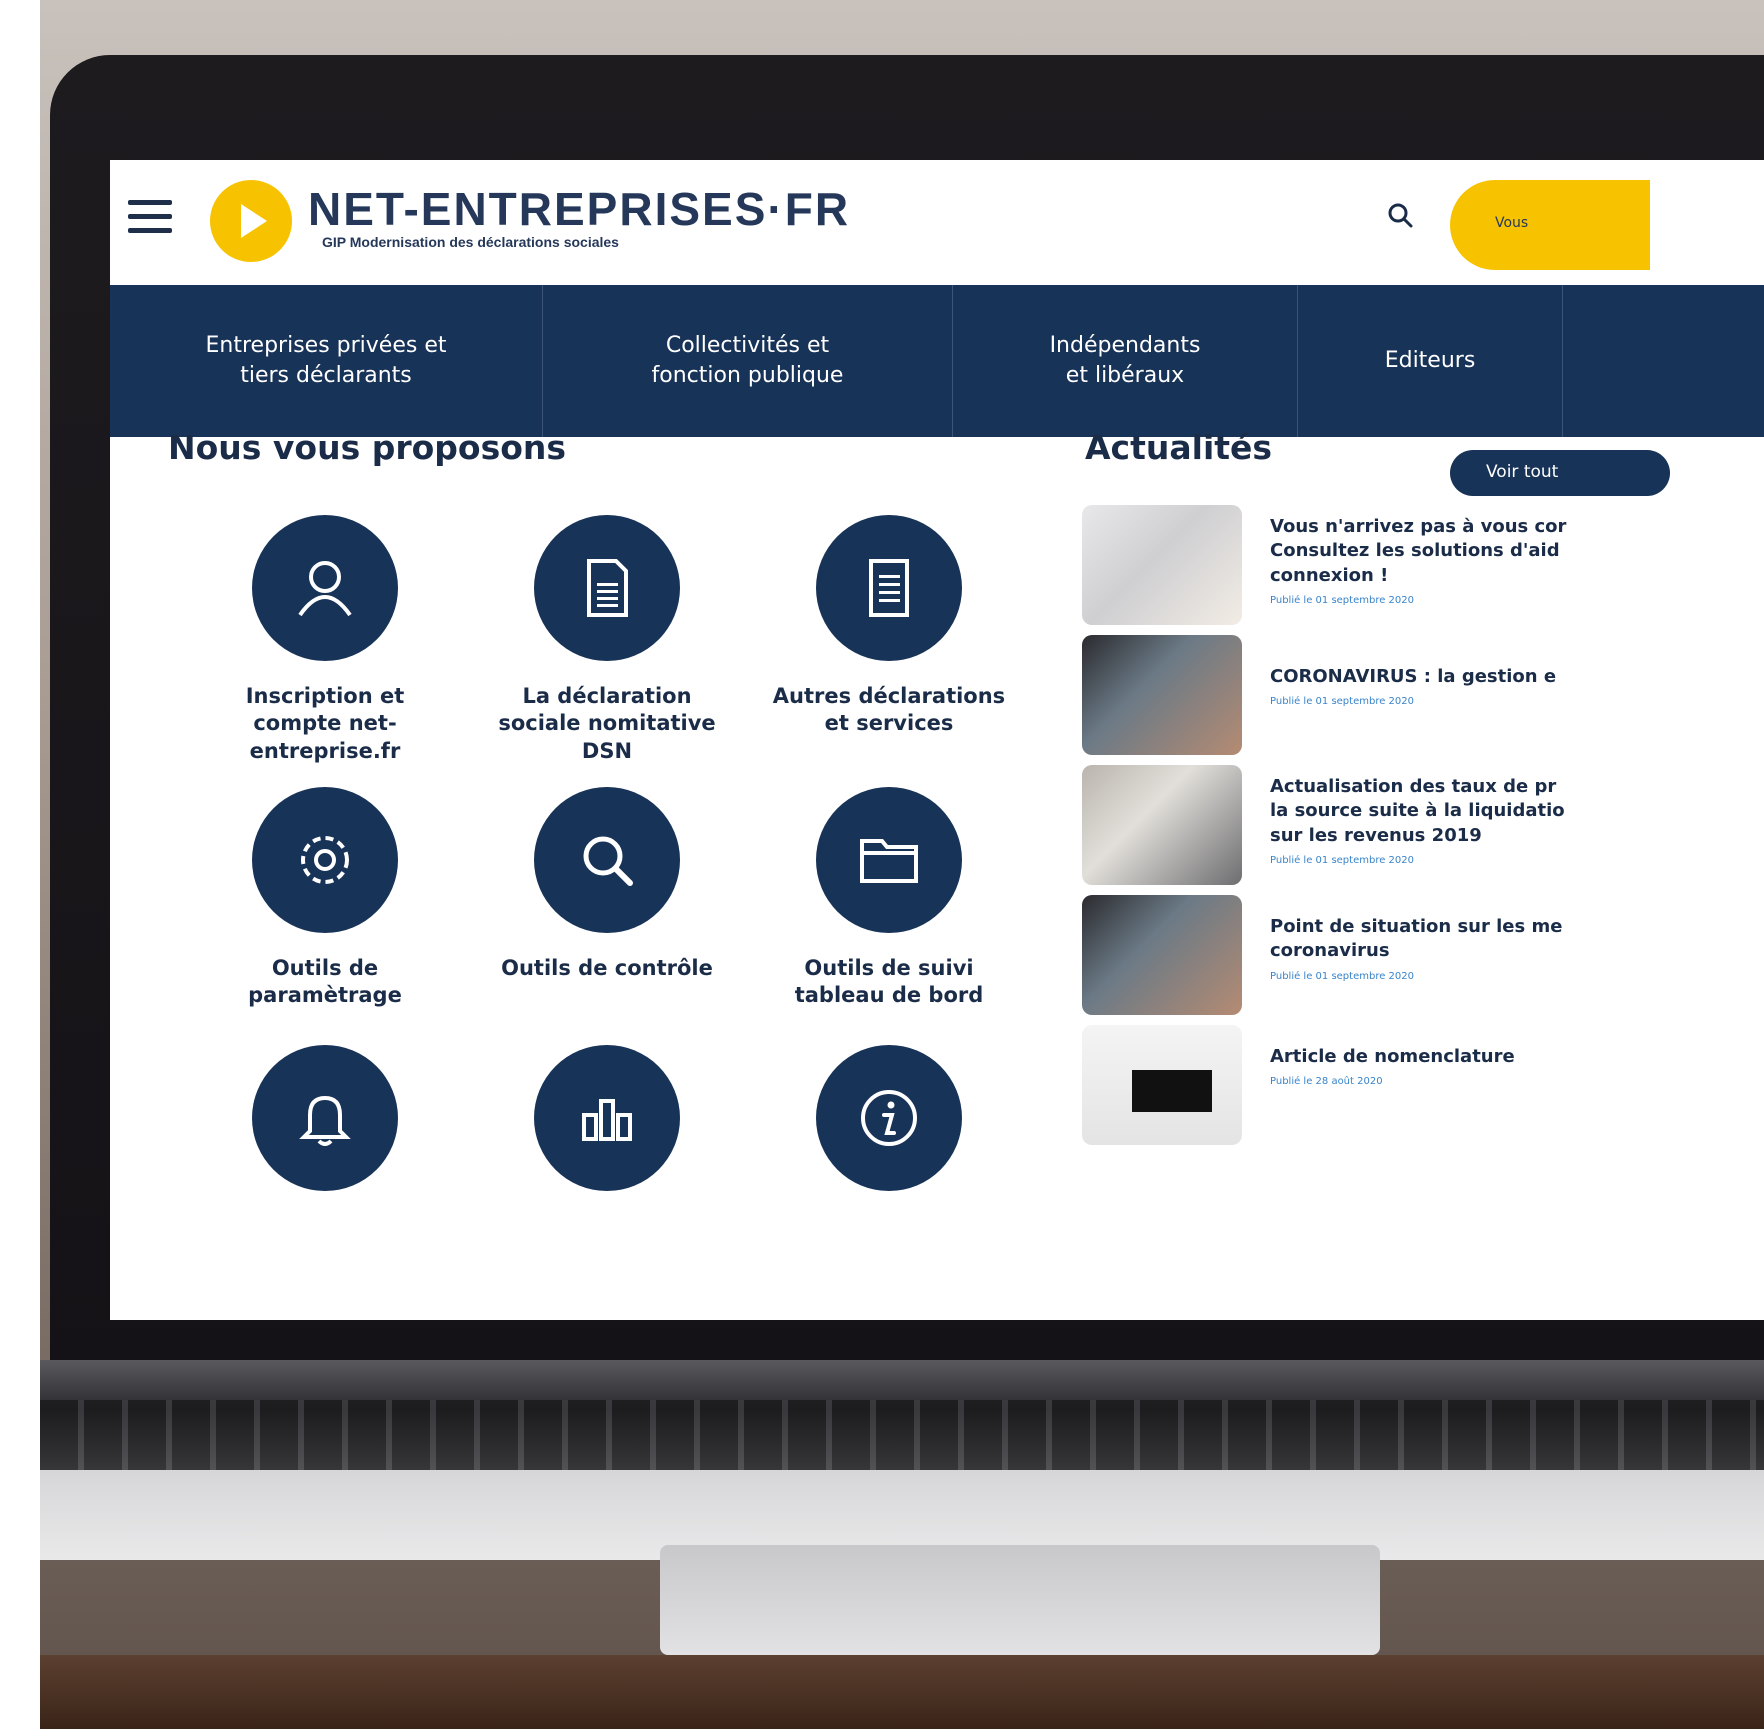  I want to click on proposals-title: Nous vous proposons, so click(367, 447).